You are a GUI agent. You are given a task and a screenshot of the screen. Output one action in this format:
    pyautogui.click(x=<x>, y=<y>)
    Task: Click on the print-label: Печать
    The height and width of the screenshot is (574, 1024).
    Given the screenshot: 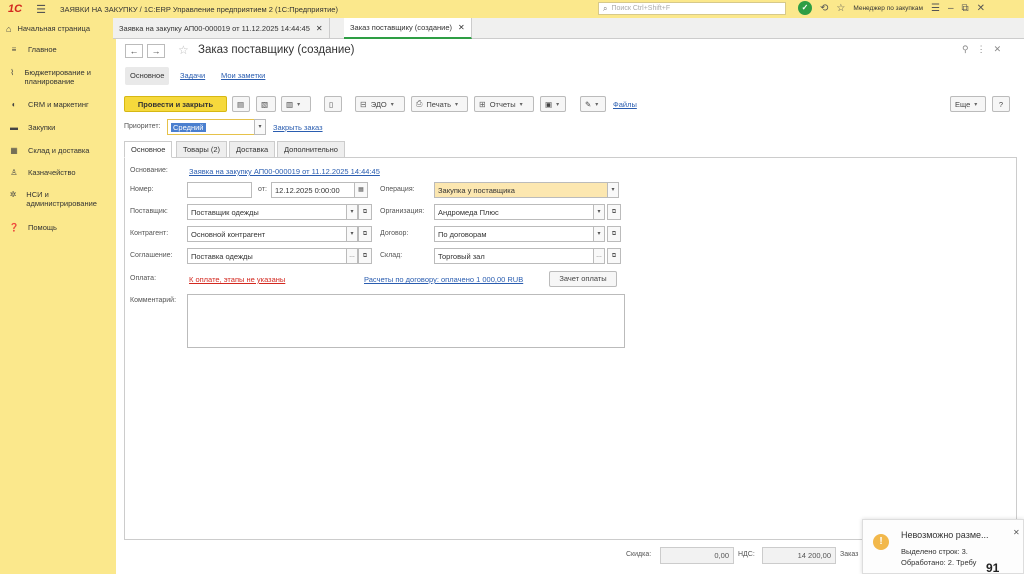 What is the action you would take?
    pyautogui.click(x=438, y=104)
    